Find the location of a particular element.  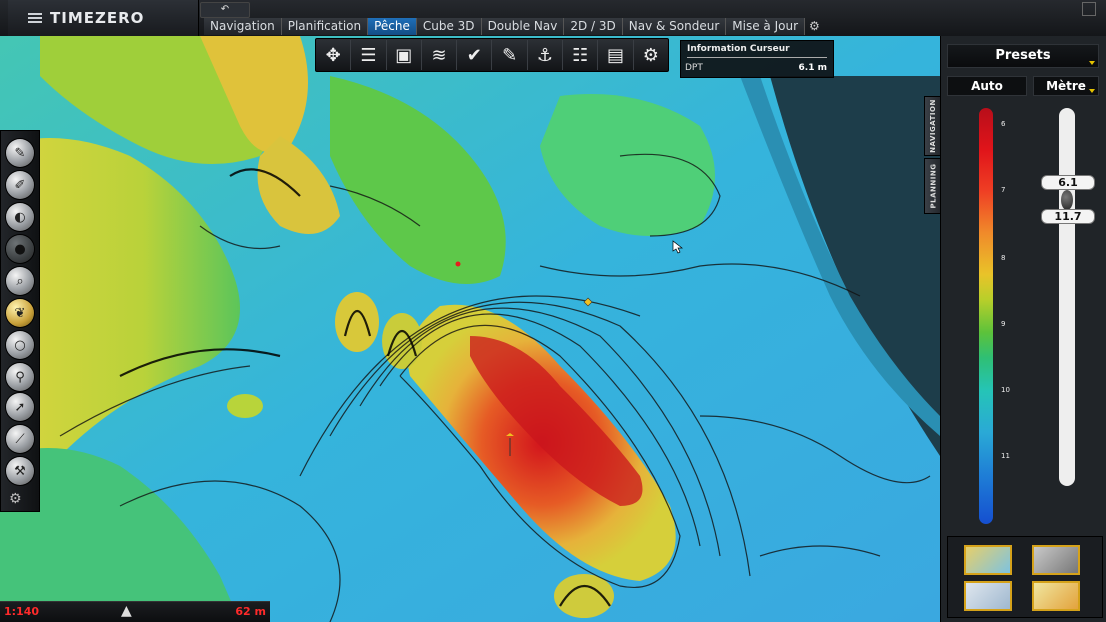

tab-mise-a-jour: Mise à Jour is located at coordinates (766, 26).